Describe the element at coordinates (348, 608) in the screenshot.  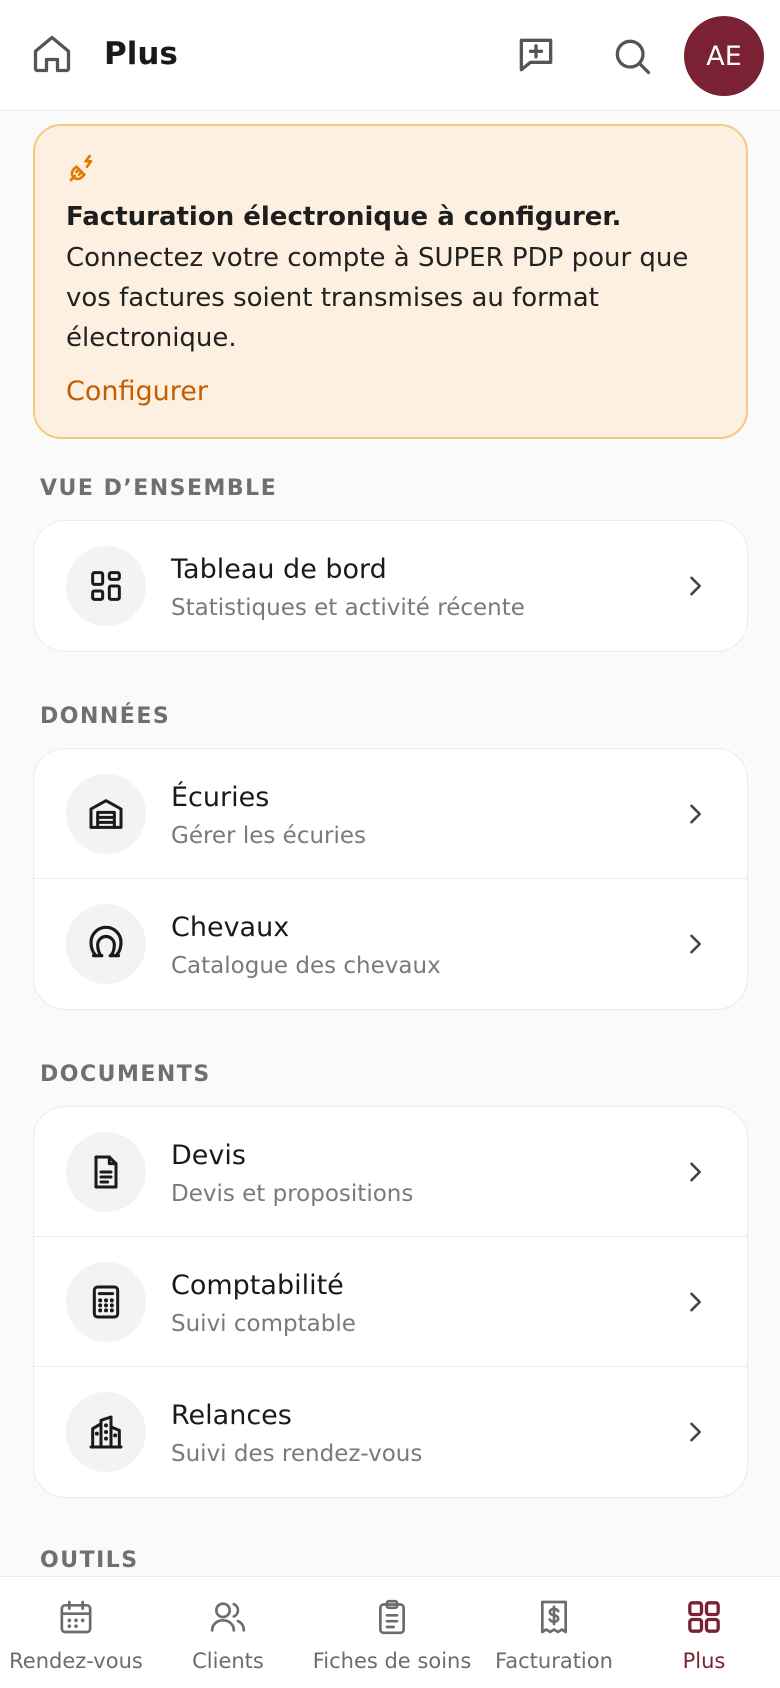
I see `item-subtitle: Statistiques et activité récente` at that location.